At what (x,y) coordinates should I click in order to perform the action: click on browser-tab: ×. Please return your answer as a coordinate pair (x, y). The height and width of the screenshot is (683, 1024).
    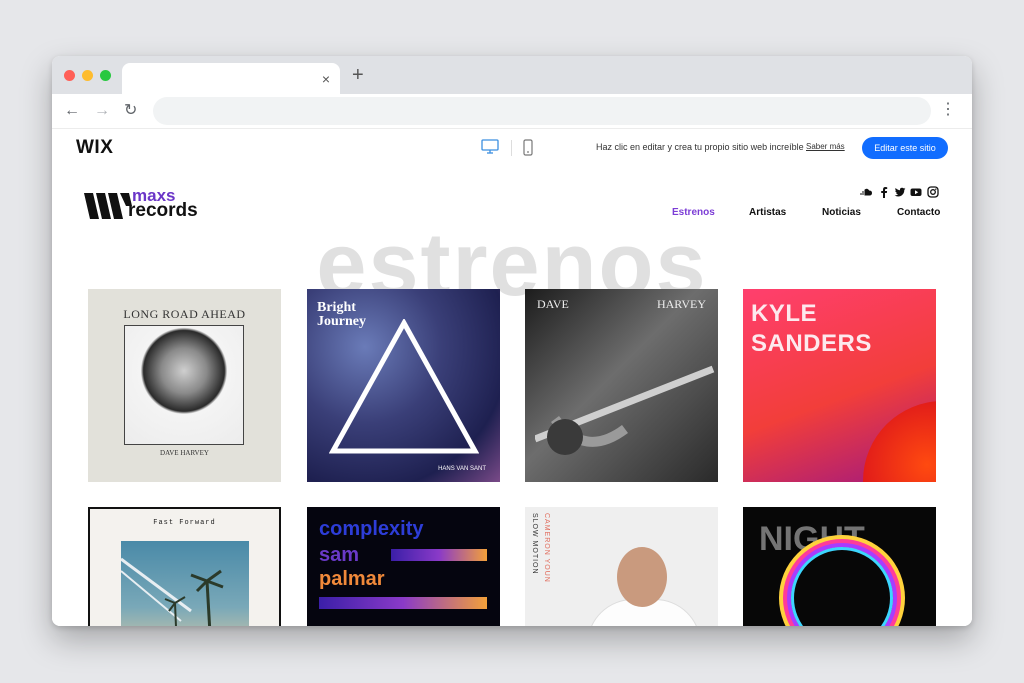
    Looking at the image, I should click on (231, 79).